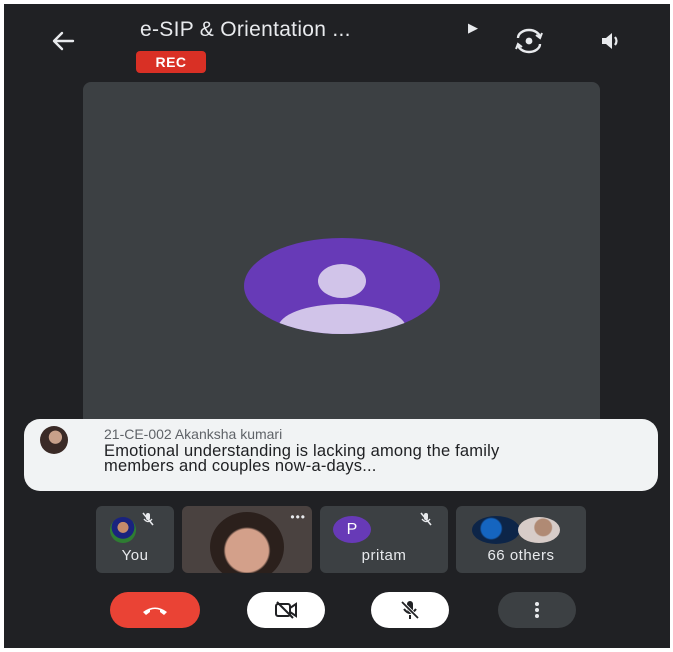 Image resolution: width=673 pixels, height=652 pixels. What do you see at coordinates (384, 539) in the screenshot?
I see `participant-tile-pritam: P pritam` at bounding box center [384, 539].